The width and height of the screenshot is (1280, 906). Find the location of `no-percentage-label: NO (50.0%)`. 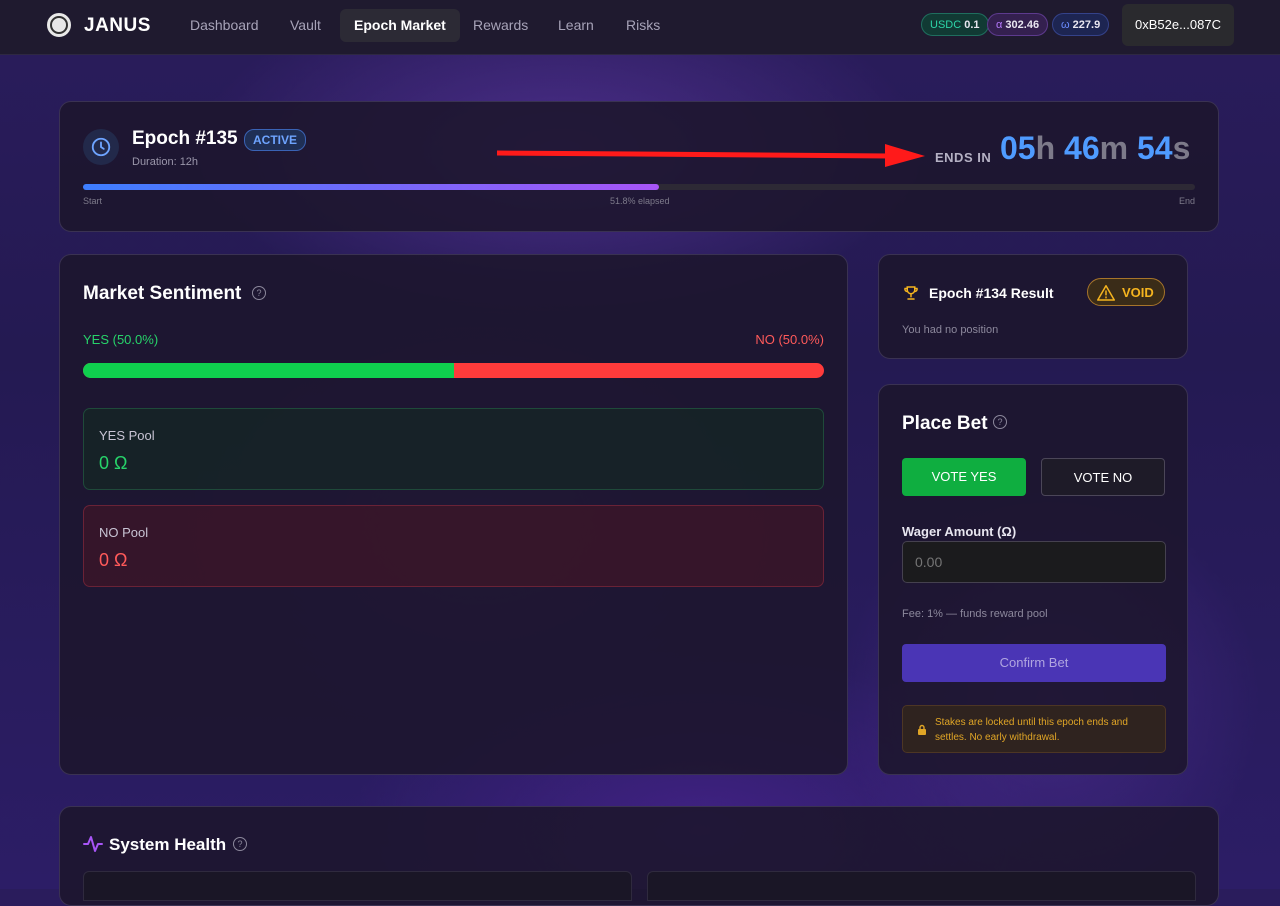

no-percentage-label: NO (50.0%) is located at coordinates (789, 339).